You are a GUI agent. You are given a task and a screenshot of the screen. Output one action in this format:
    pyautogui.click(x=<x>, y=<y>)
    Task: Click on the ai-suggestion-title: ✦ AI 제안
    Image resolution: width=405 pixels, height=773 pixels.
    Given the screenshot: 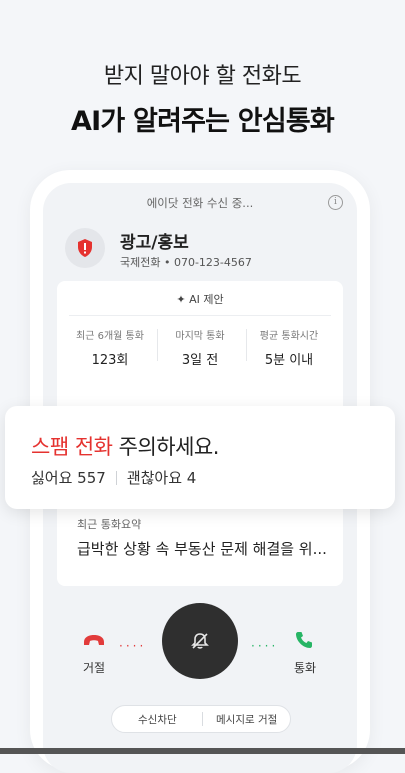 What is the action you would take?
    pyautogui.click(x=200, y=299)
    